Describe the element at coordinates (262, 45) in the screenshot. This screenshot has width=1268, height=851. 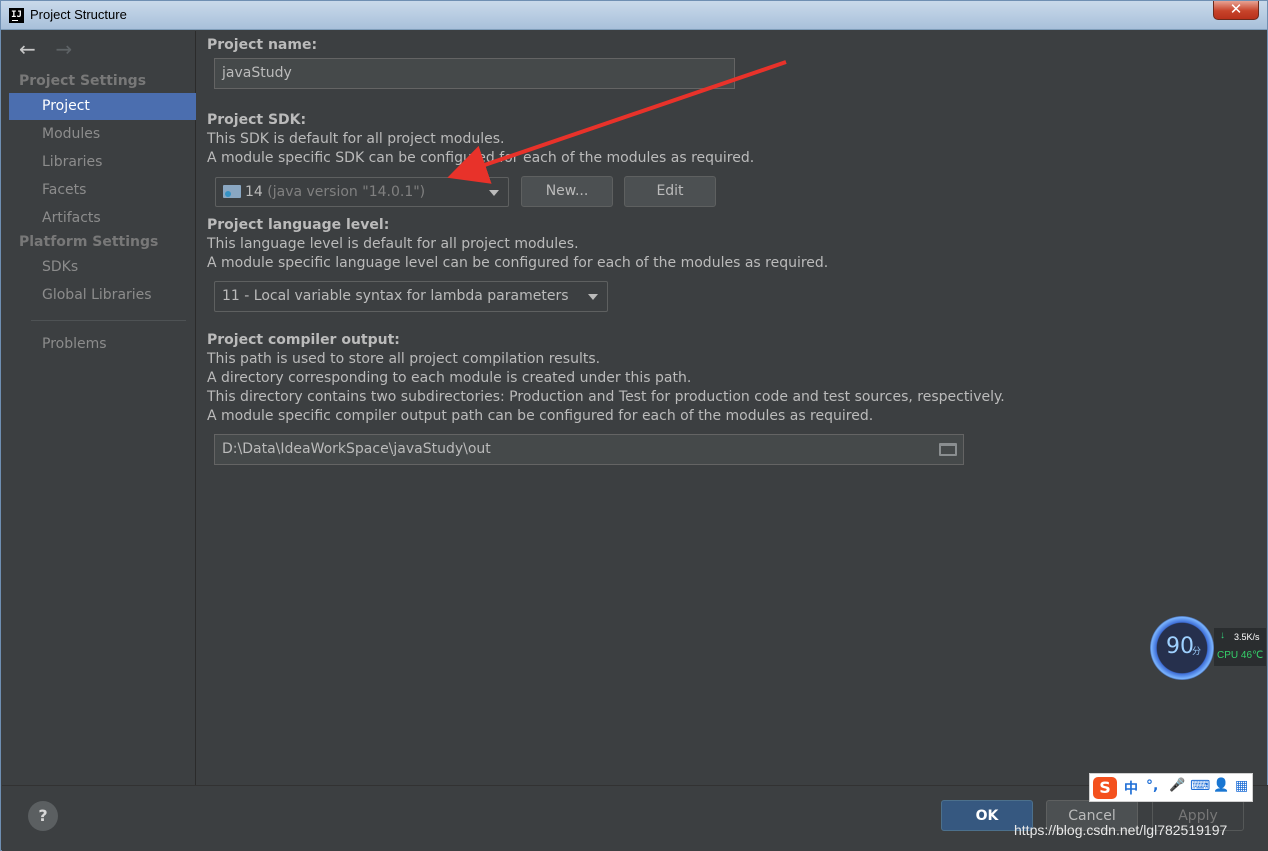
I see `project-name-label: Project name:` at that location.